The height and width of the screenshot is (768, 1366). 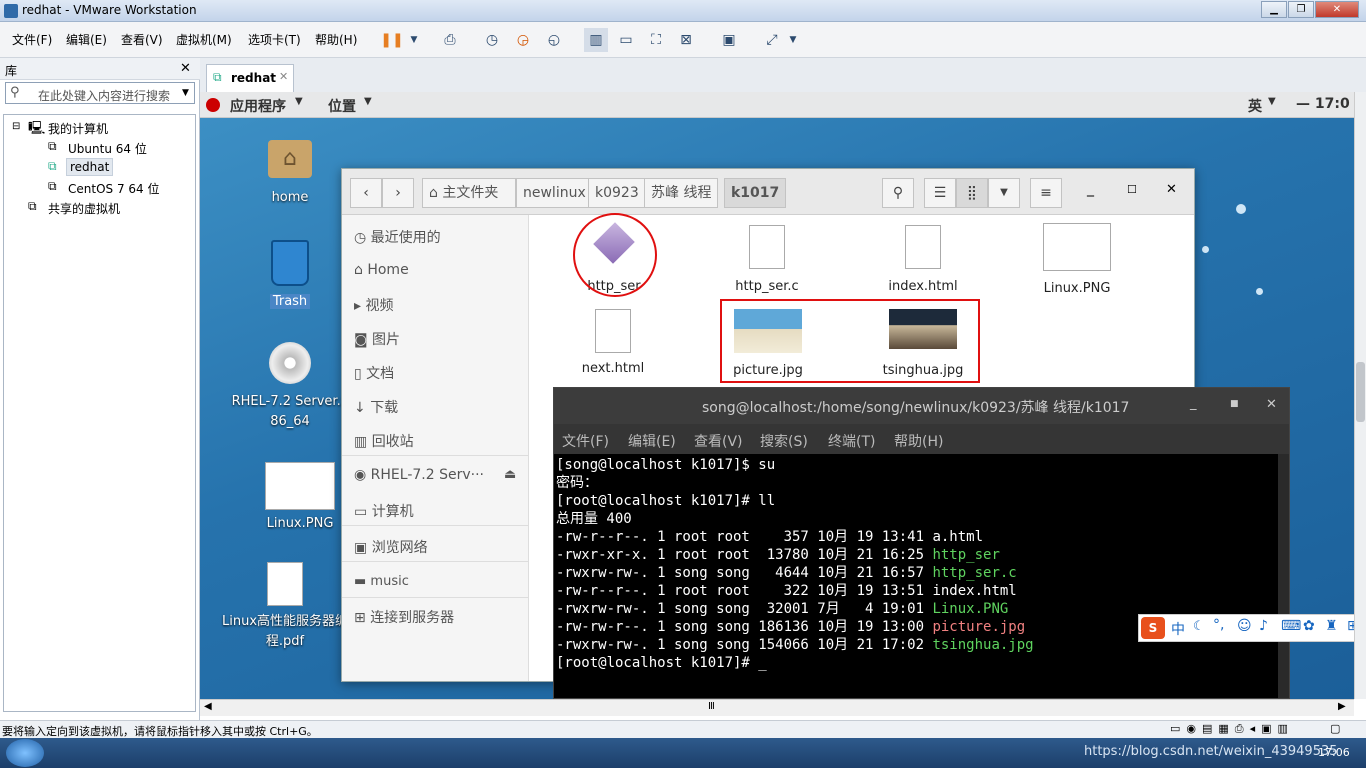 What do you see at coordinates (1199, 626) in the screenshot?
I see `moon-icon: ☾` at bounding box center [1199, 626].